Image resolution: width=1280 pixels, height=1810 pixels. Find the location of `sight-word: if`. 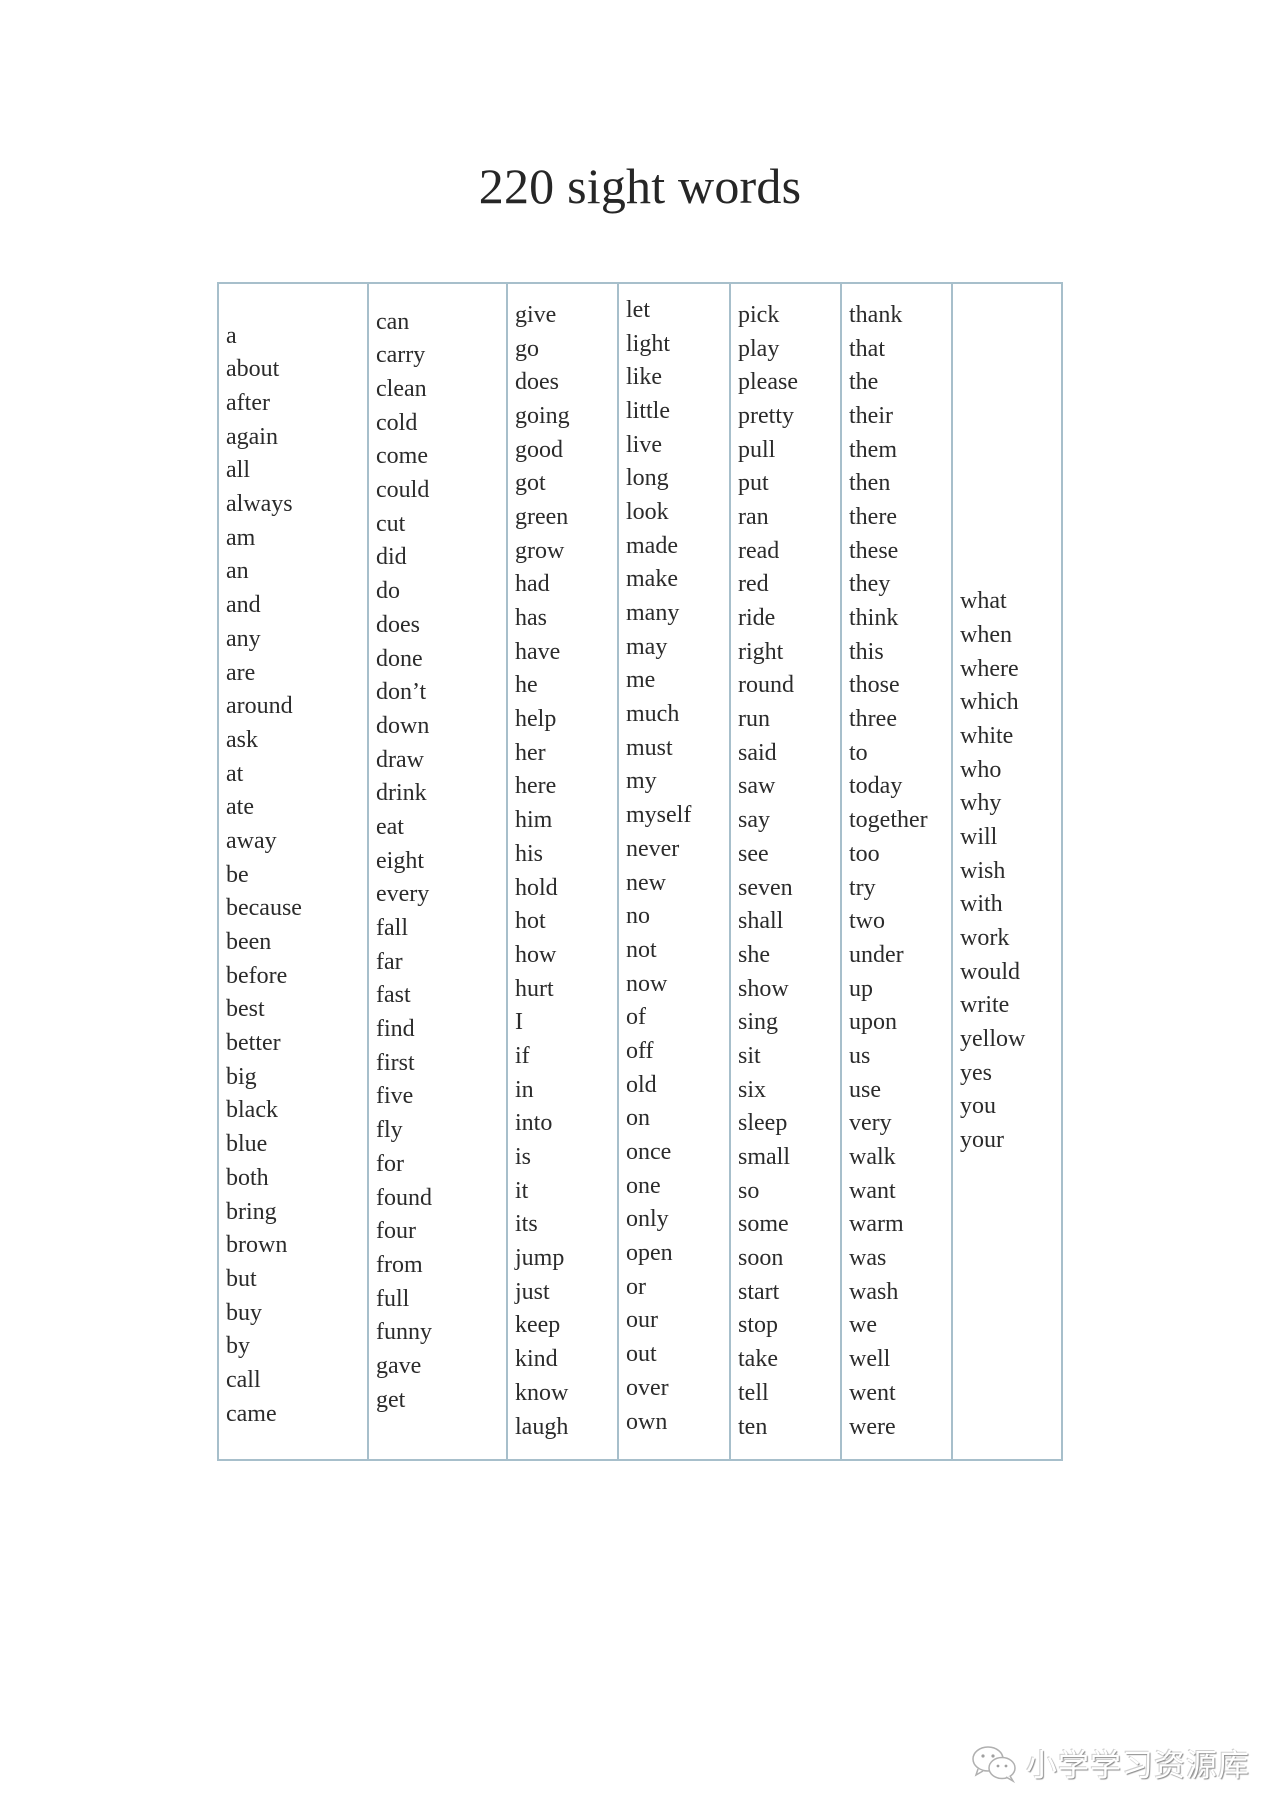

sight-word: if is located at coordinates (522, 1055).